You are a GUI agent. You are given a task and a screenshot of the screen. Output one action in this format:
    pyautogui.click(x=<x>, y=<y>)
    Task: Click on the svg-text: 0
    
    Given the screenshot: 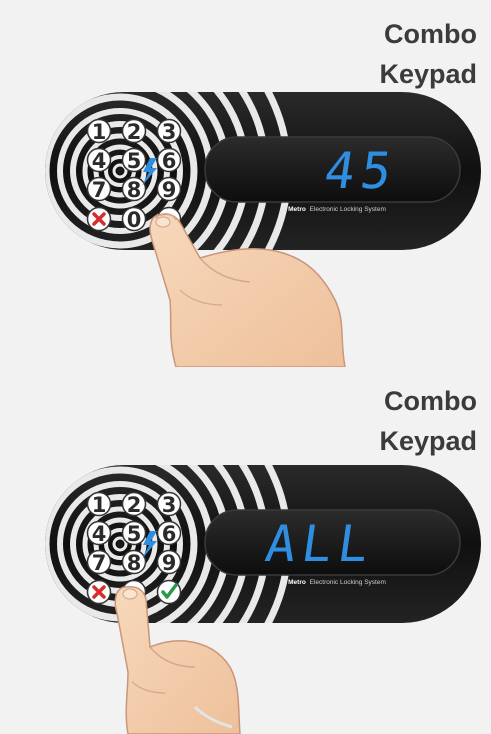 What is the action you would take?
    pyautogui.click(x=134, y=220)
    